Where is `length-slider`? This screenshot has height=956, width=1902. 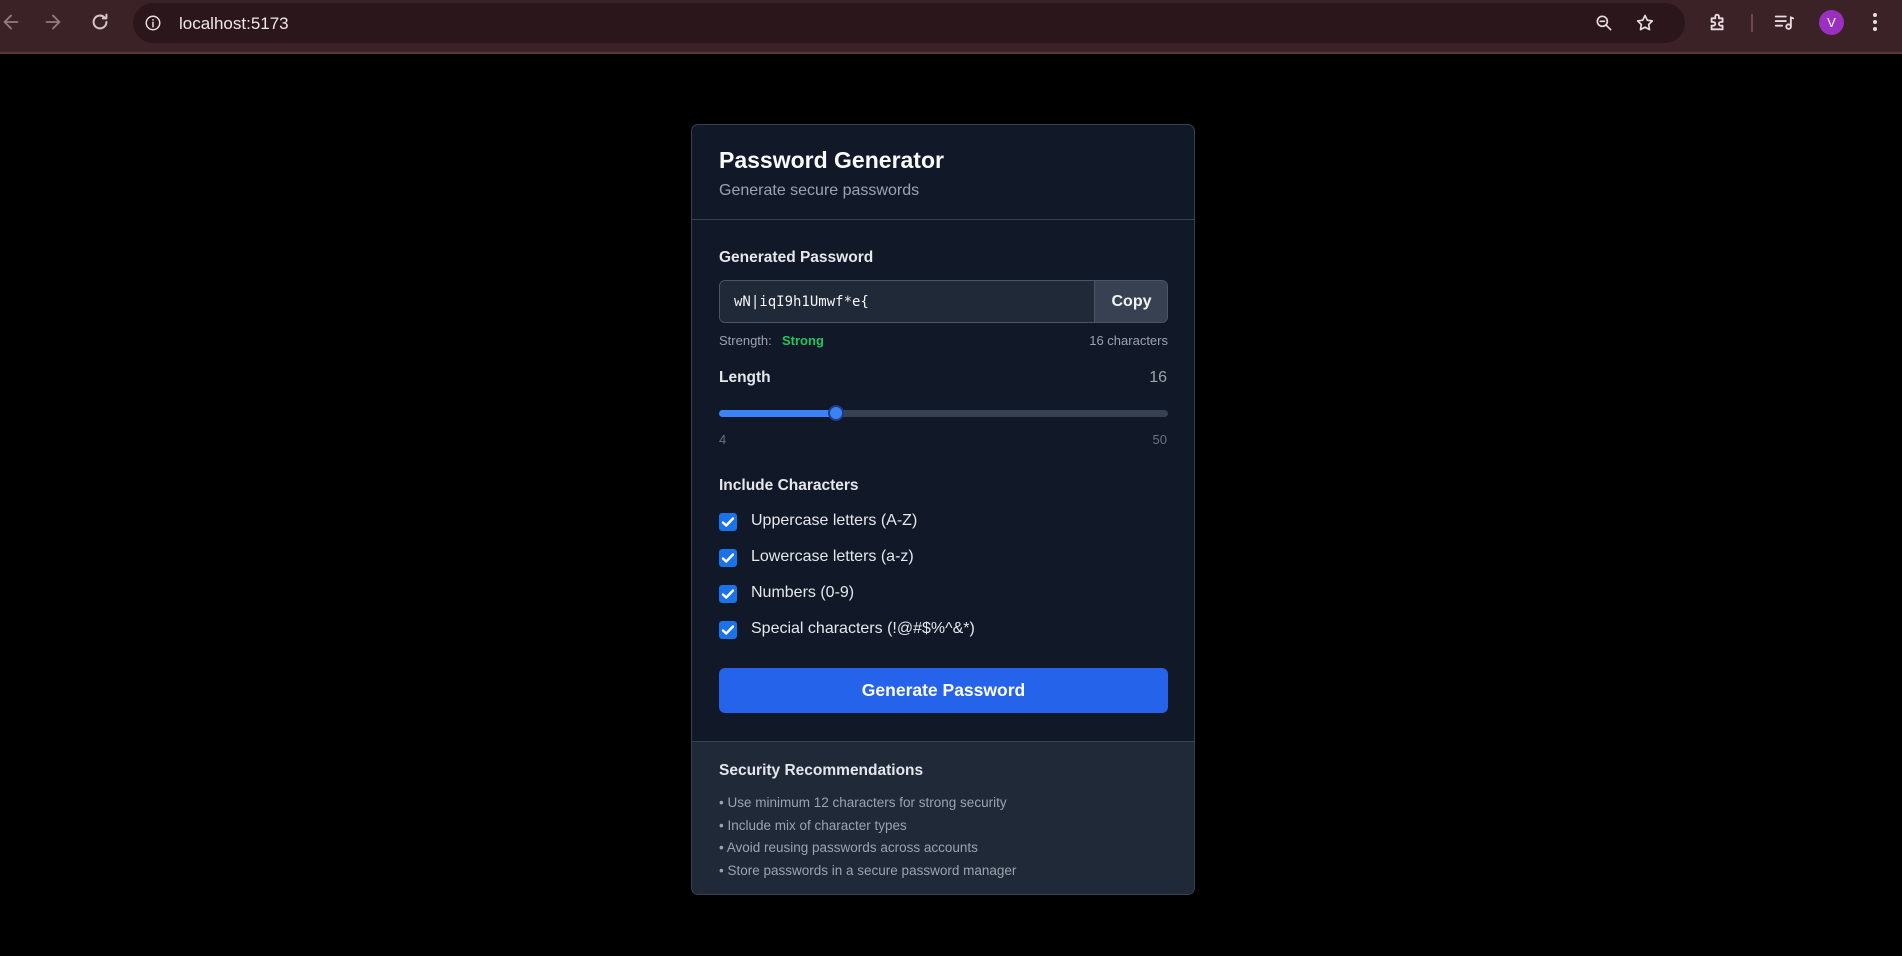
length-slider is located at coordinates (943, 413).